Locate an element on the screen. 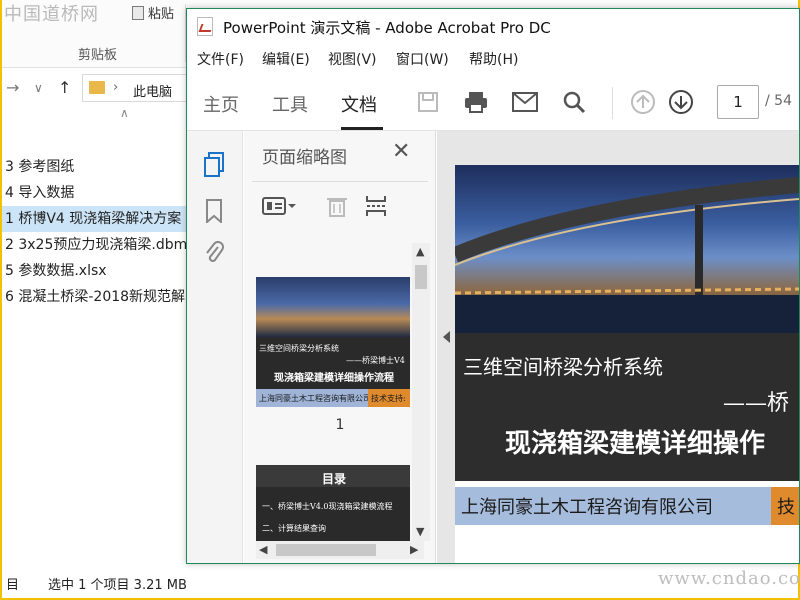  up-arrow-icon: ↑ is located at coordinates (64, 87).